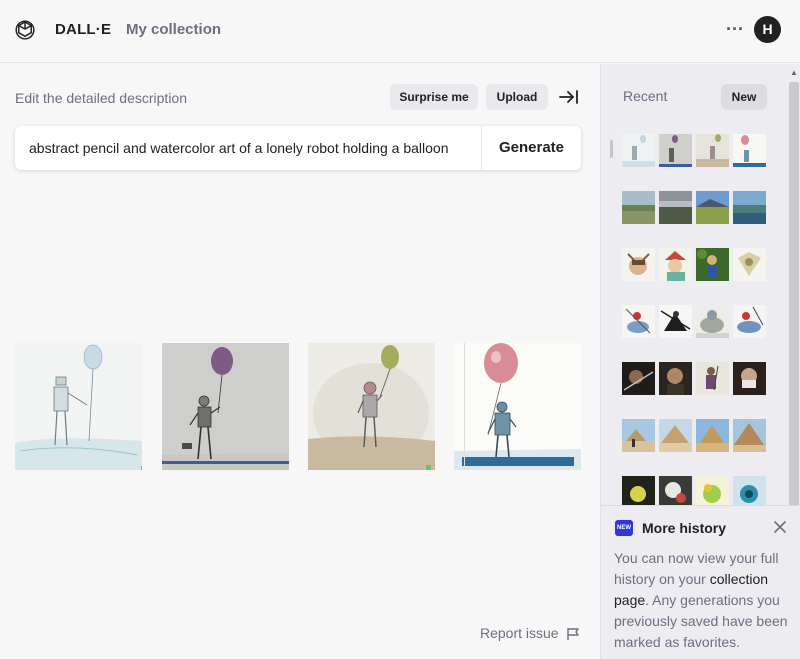  What do you see at coordinates (519, 633) in the screenshot?
I see `report-issue-link: Report issue` at bounding box center [519, 633].